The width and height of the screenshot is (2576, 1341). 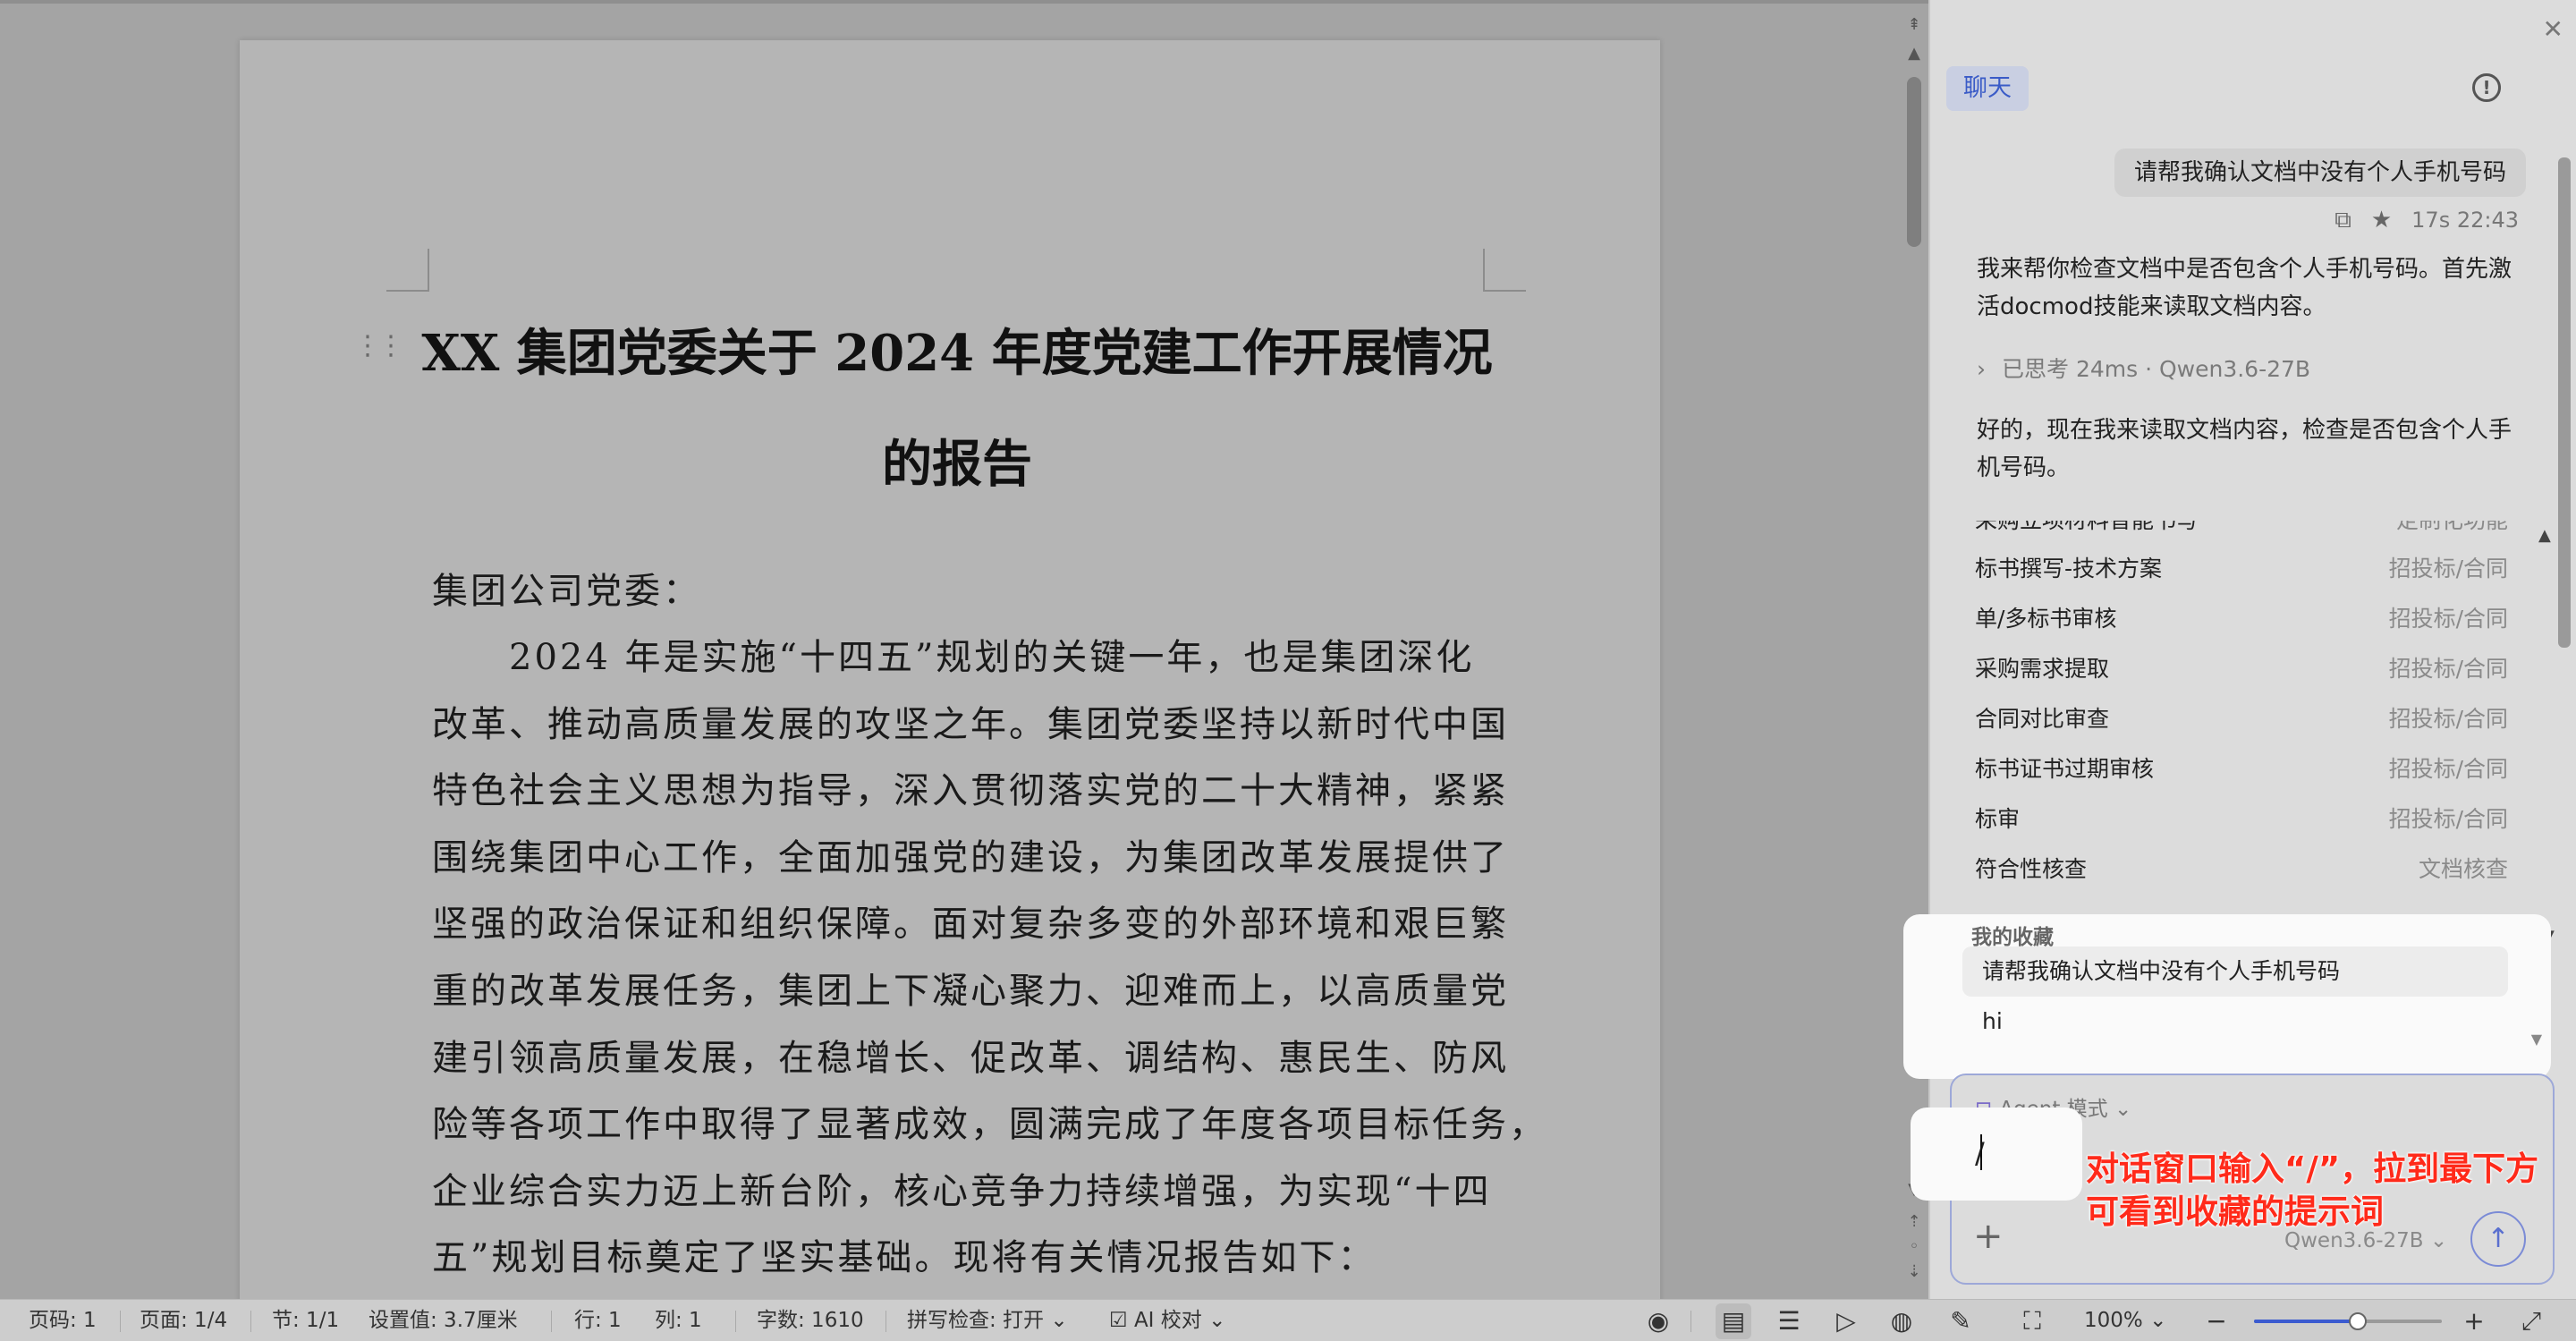 What do you see at coordinates (2046, 619) in the screenshot?
I see `skill-name: 单/多标书审核` at bounding box center [2046, 619].